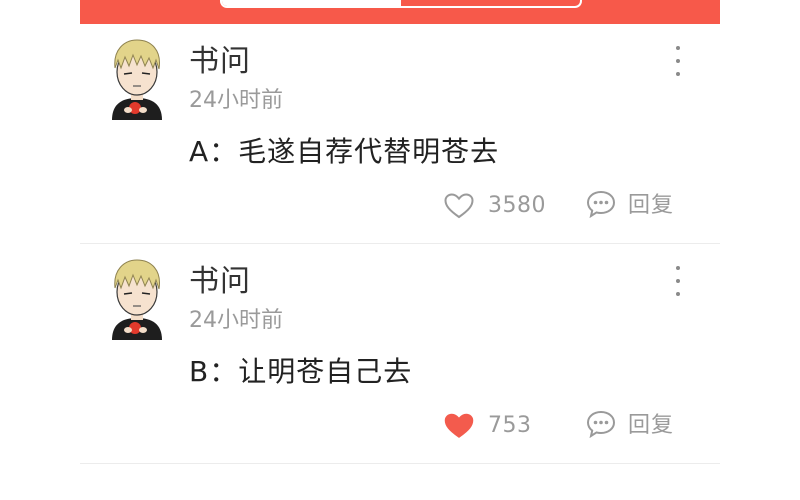 This screenshot has height=500, width=800. I want to click on like-button: 3580, so click(495, 206).